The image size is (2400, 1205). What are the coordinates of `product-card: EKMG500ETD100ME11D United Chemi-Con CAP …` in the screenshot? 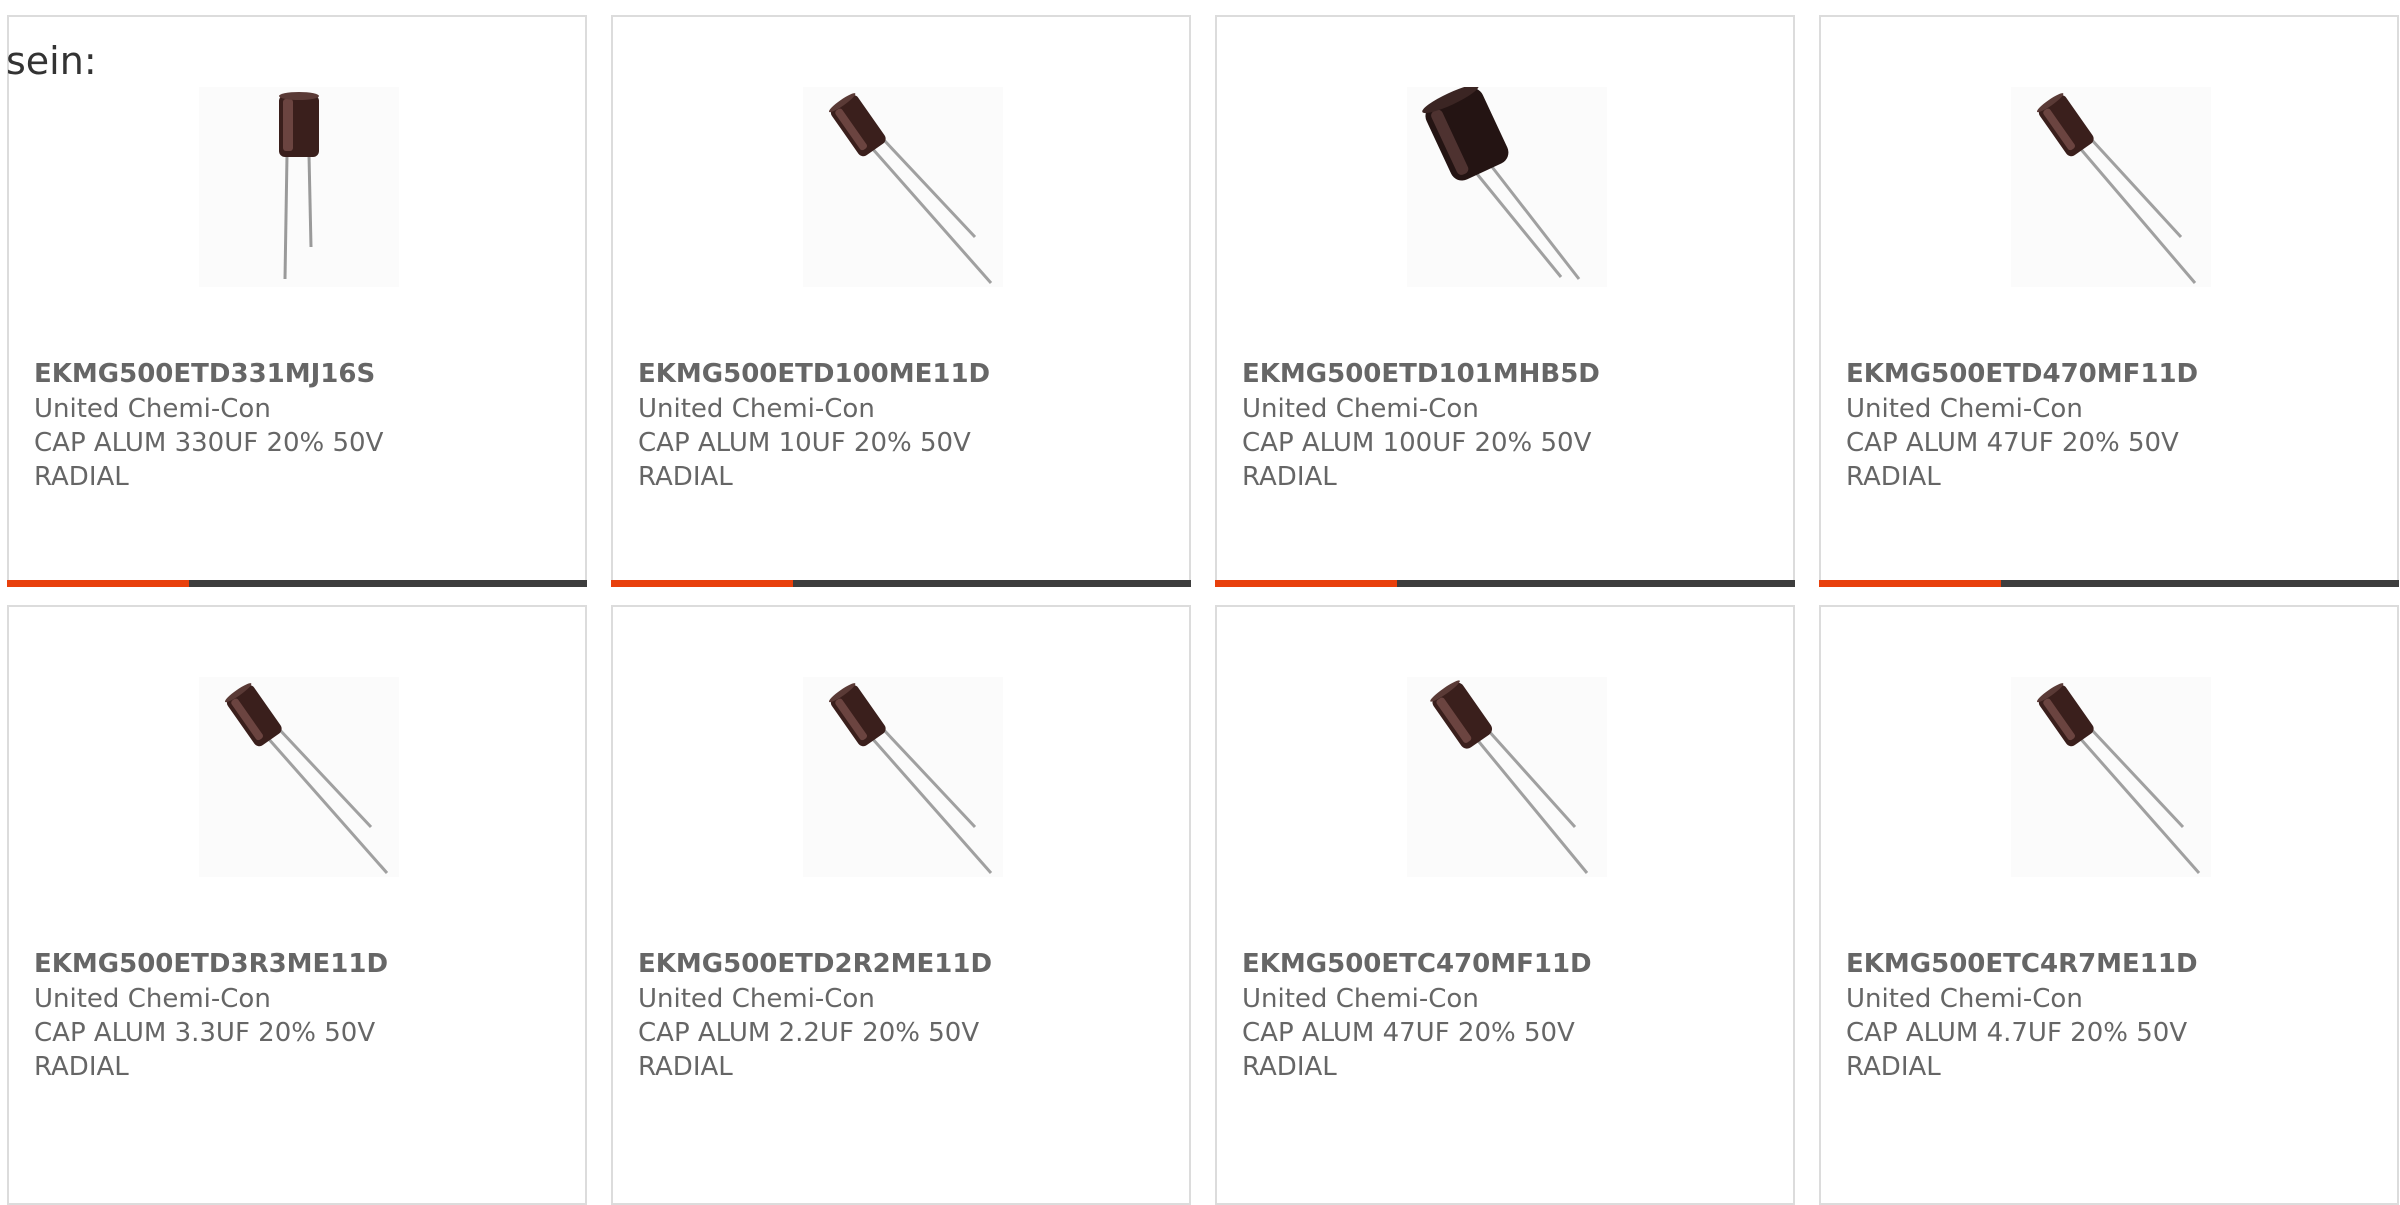 It's located at (901, 301).